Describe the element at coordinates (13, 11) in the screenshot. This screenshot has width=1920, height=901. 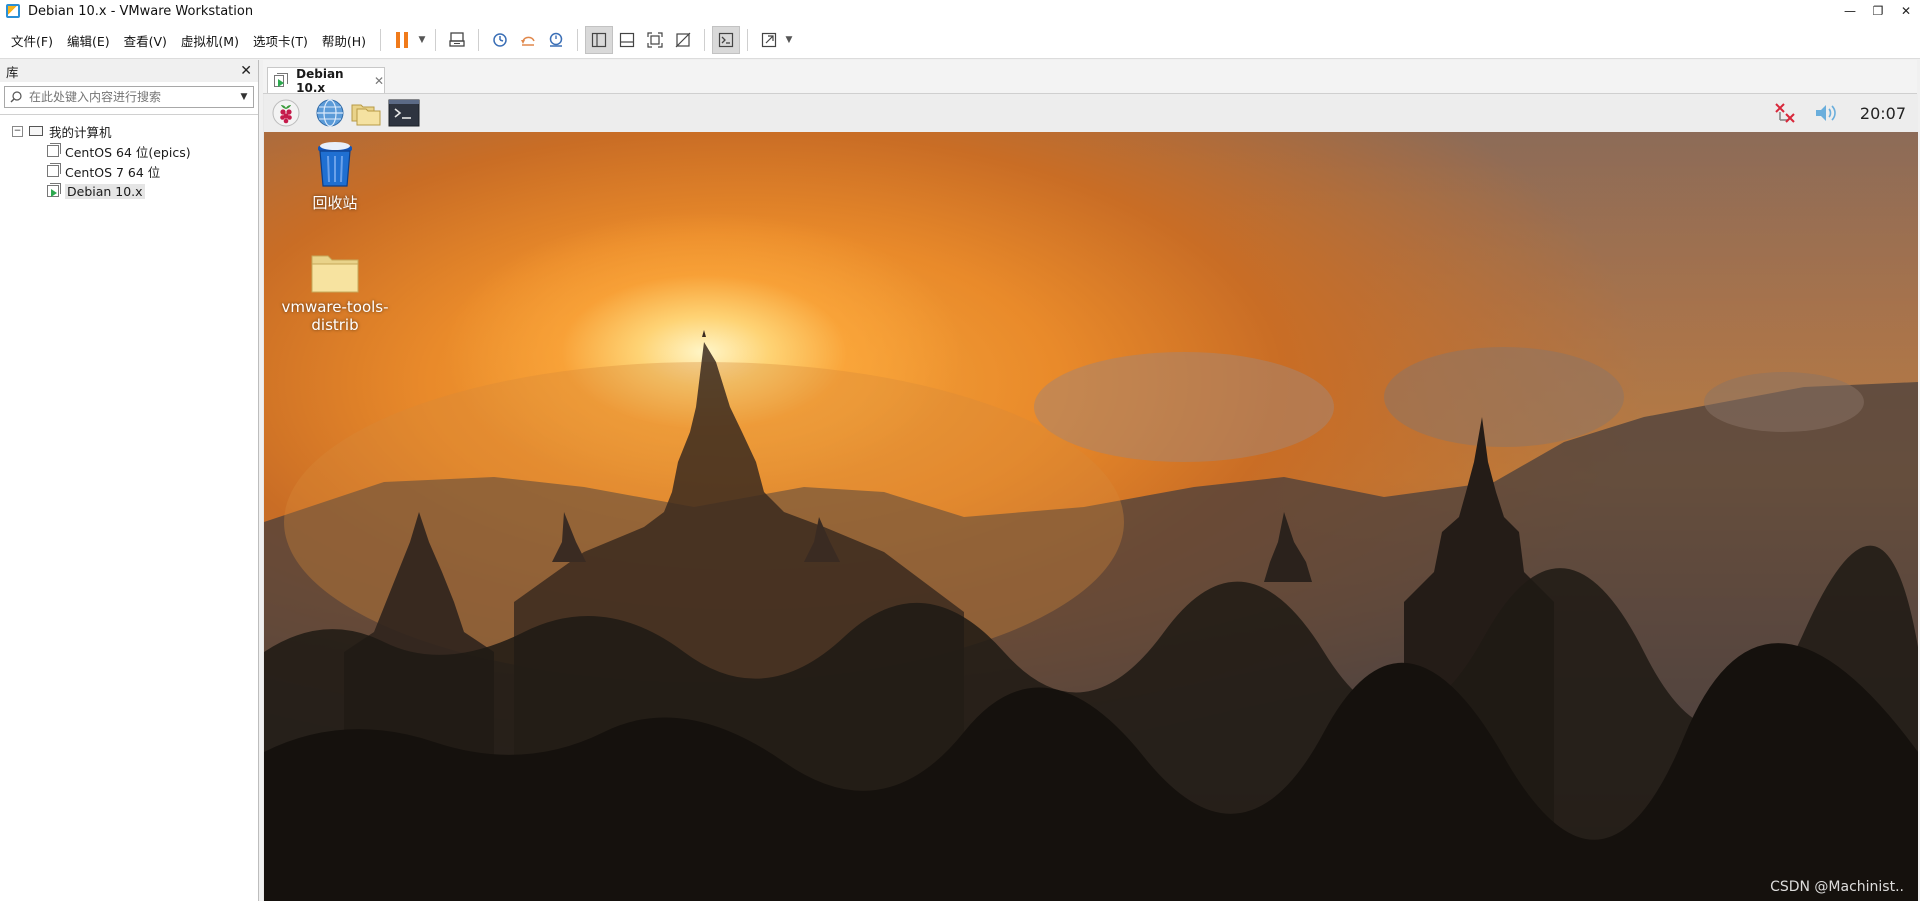
I see `vmware-app-icon` at that location.